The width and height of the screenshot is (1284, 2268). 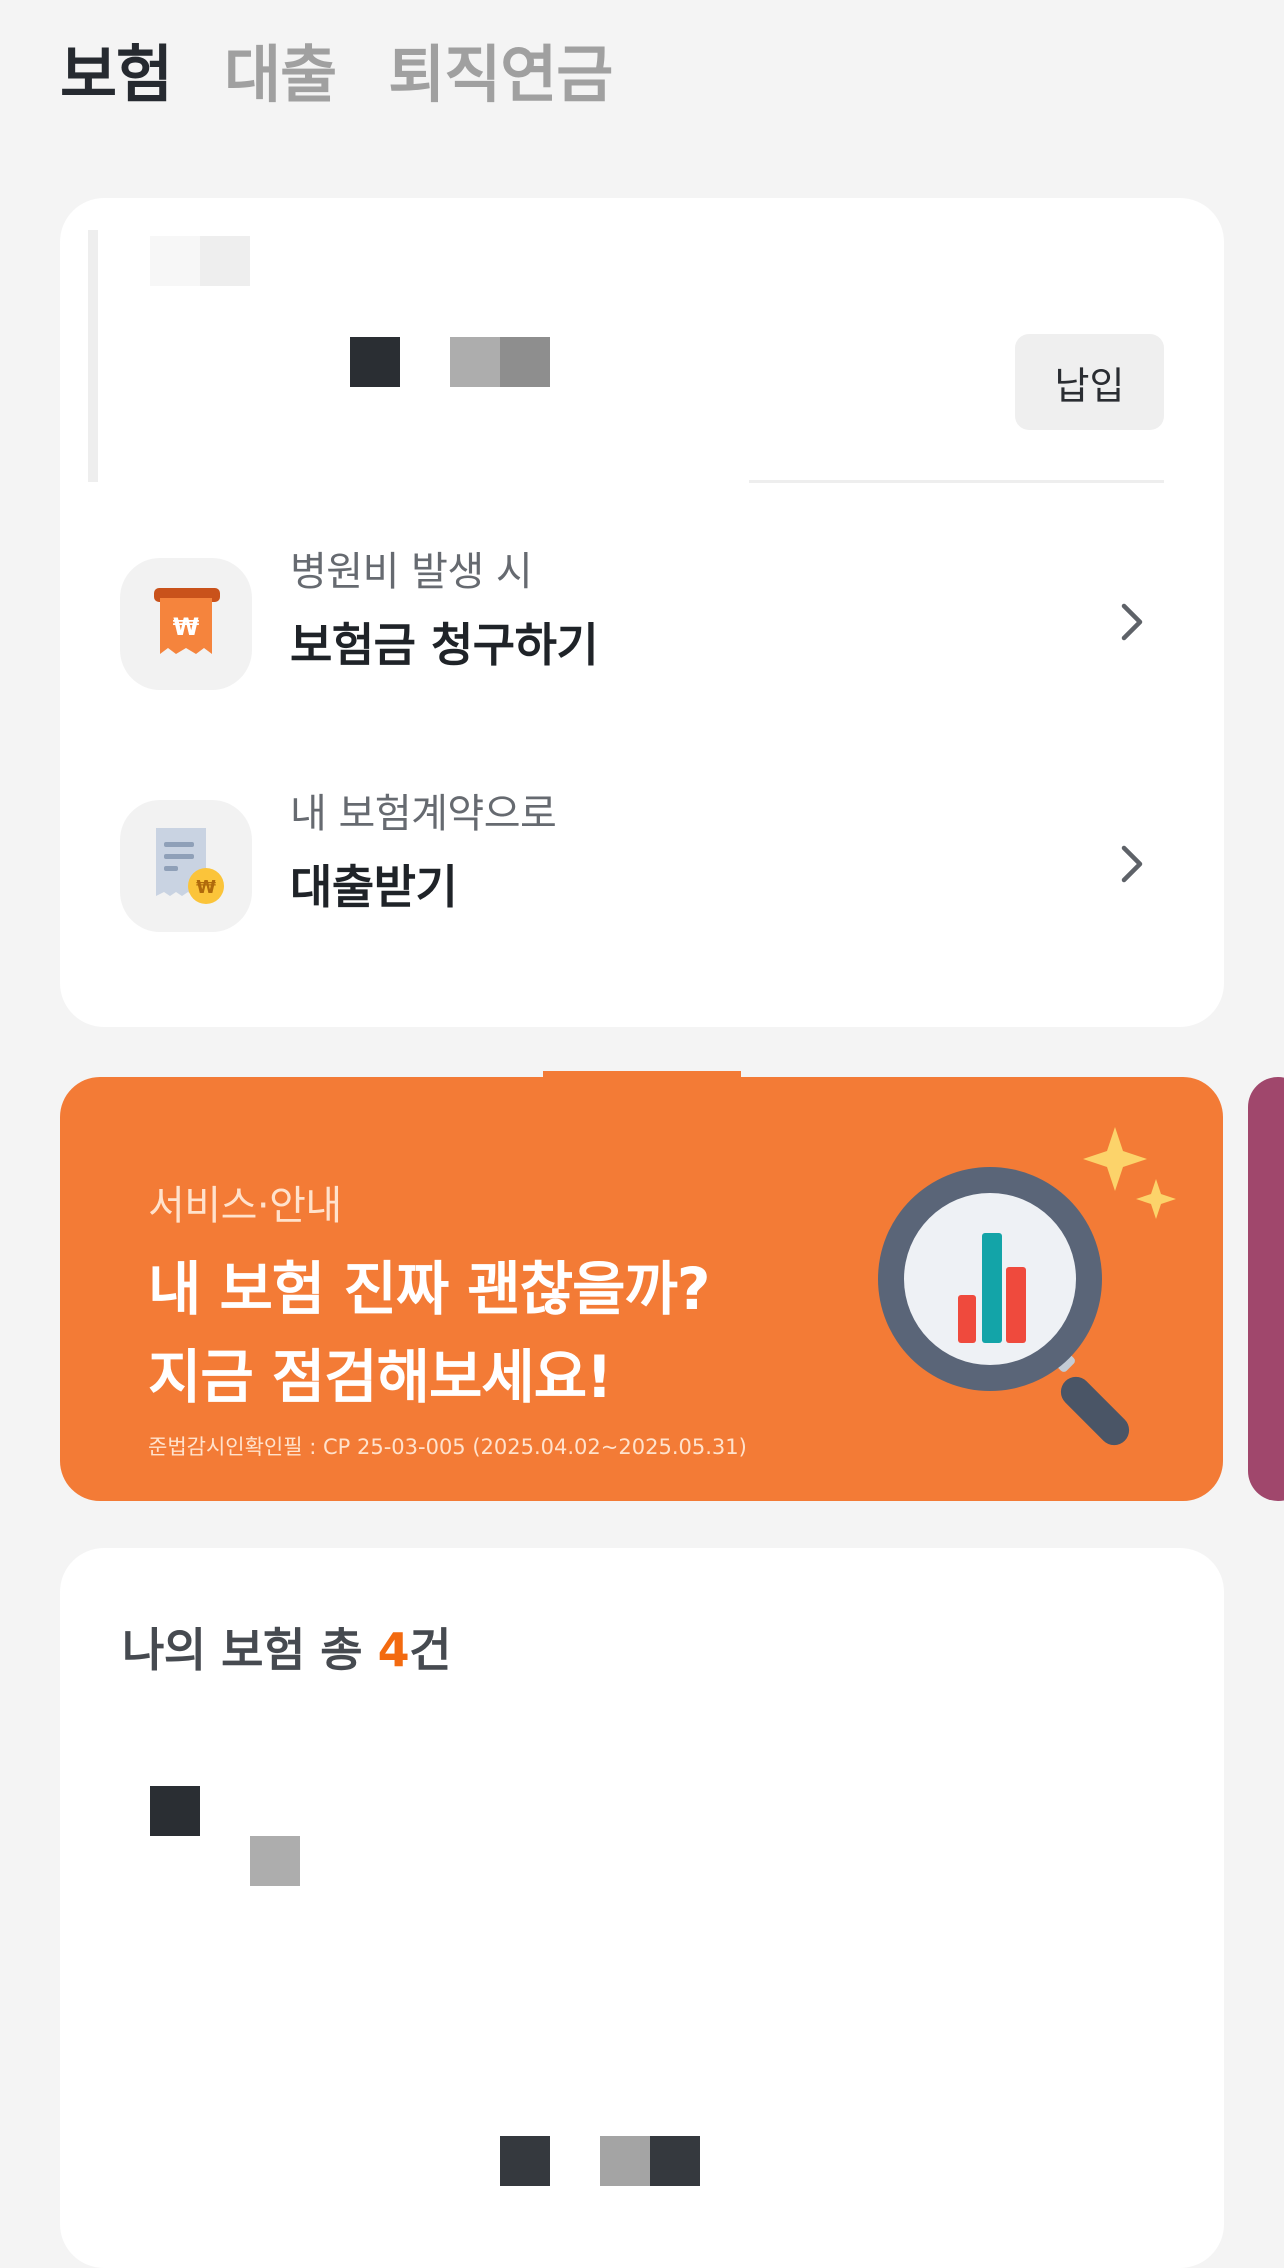 What do you see at coordinates (374, 887) in the screenshot?
I see `loan-row-title: 대출받기` at bounding box center [374, 887].